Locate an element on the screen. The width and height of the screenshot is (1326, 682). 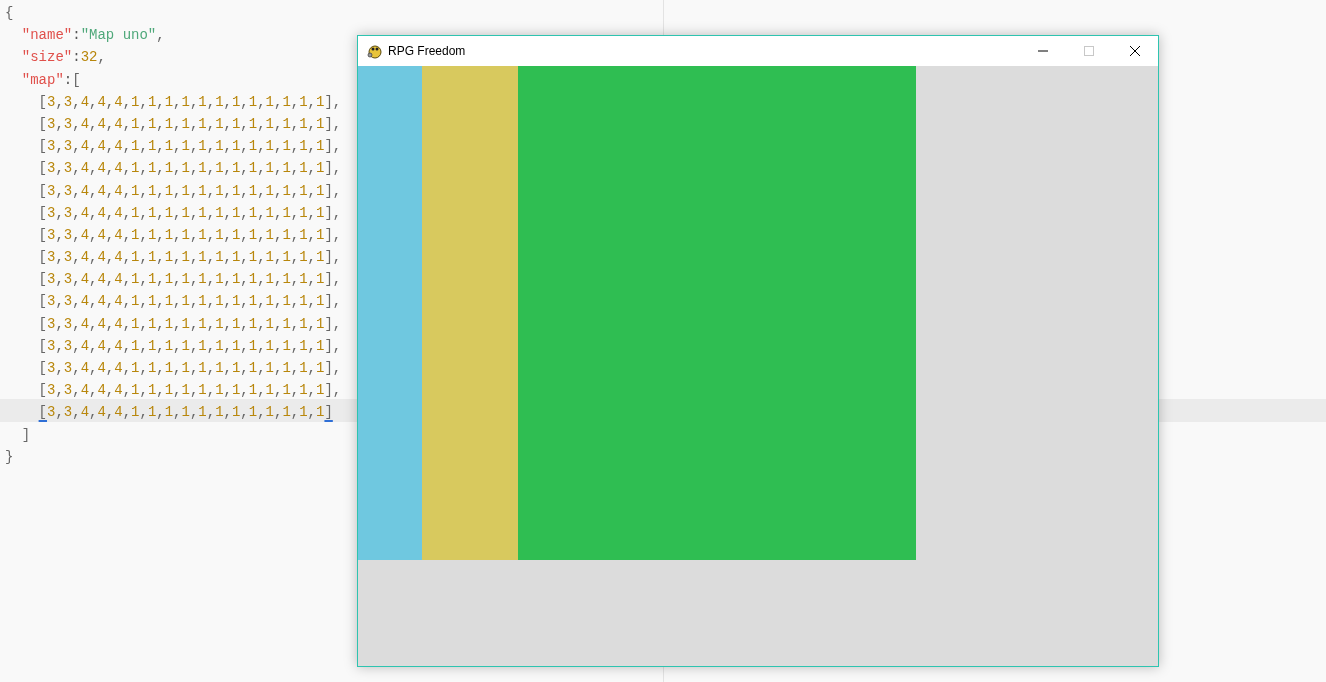
code-line: "size":32, is located at coordinates (63, 57).